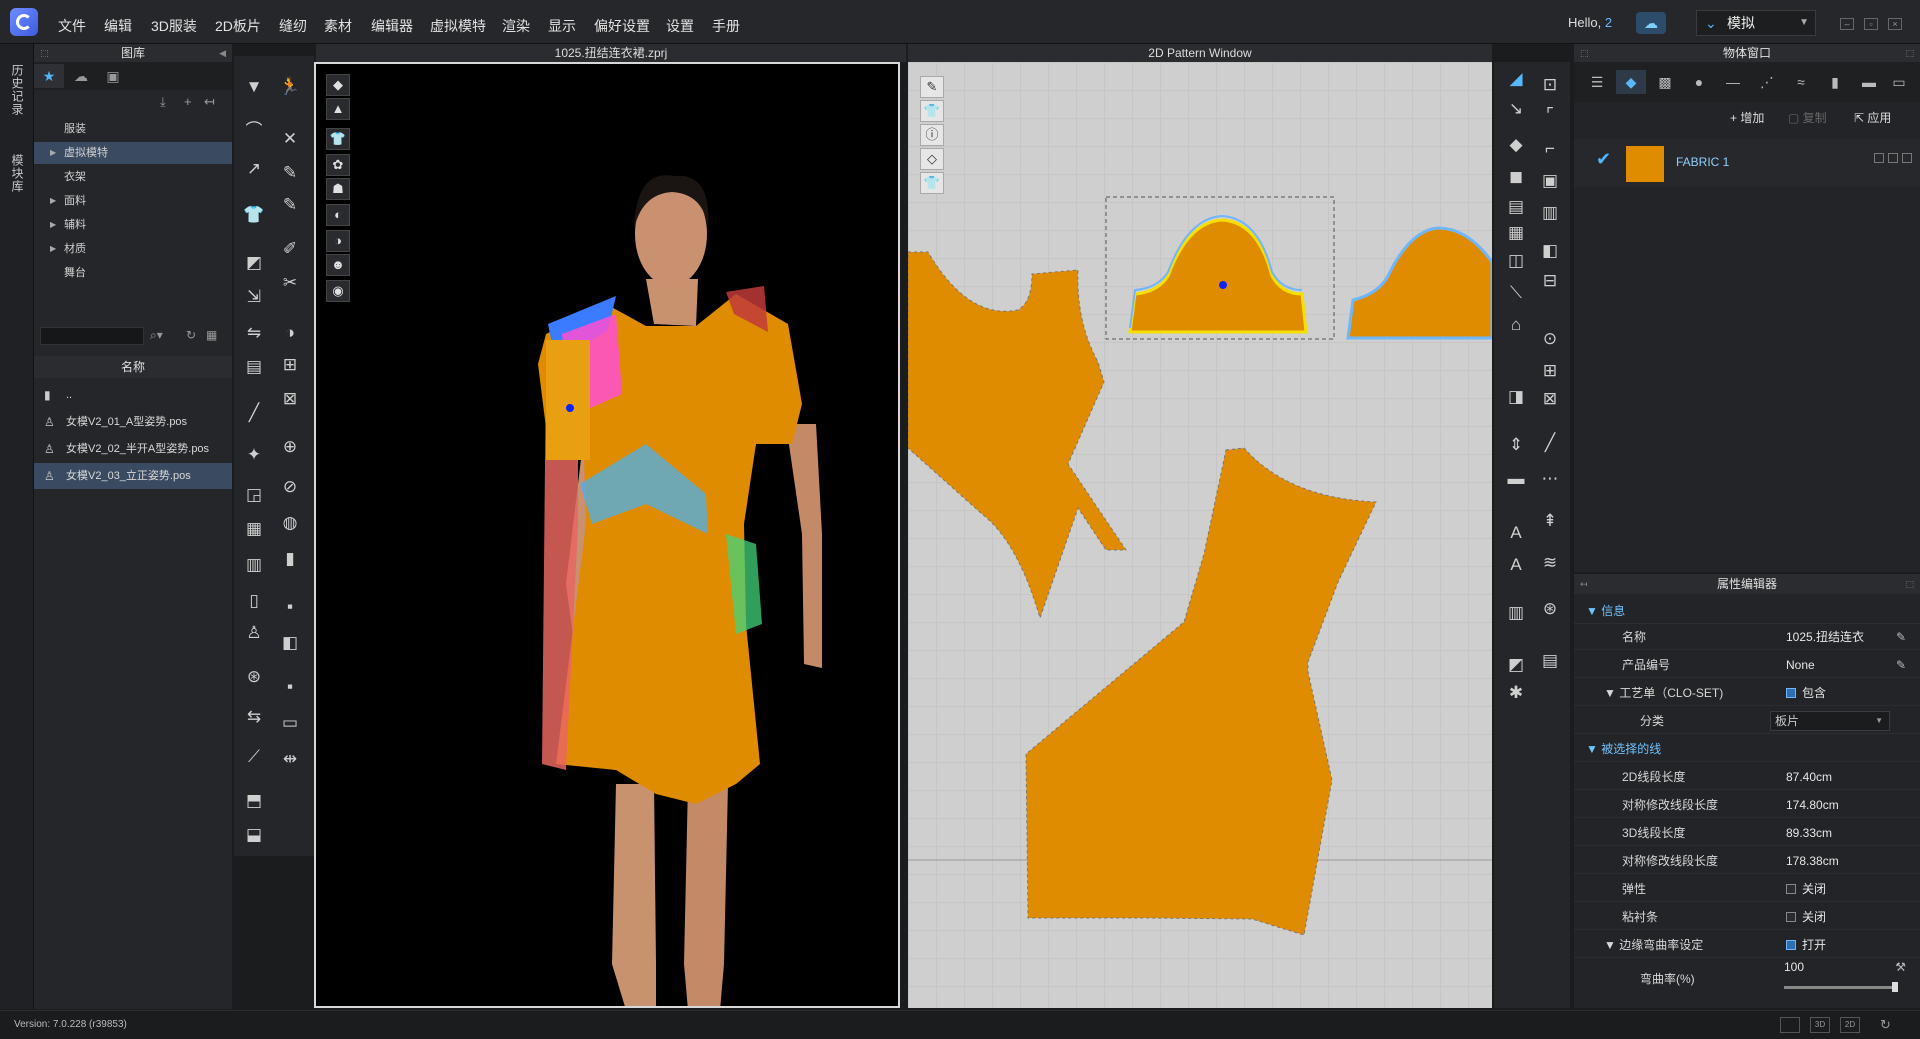 The height and width of the screenshot is (1039, 1920). What do you see at coordinates (290, 607) in the screenshot?
I see `measure-box-icon: ▪` at bounding box center [290, 607].